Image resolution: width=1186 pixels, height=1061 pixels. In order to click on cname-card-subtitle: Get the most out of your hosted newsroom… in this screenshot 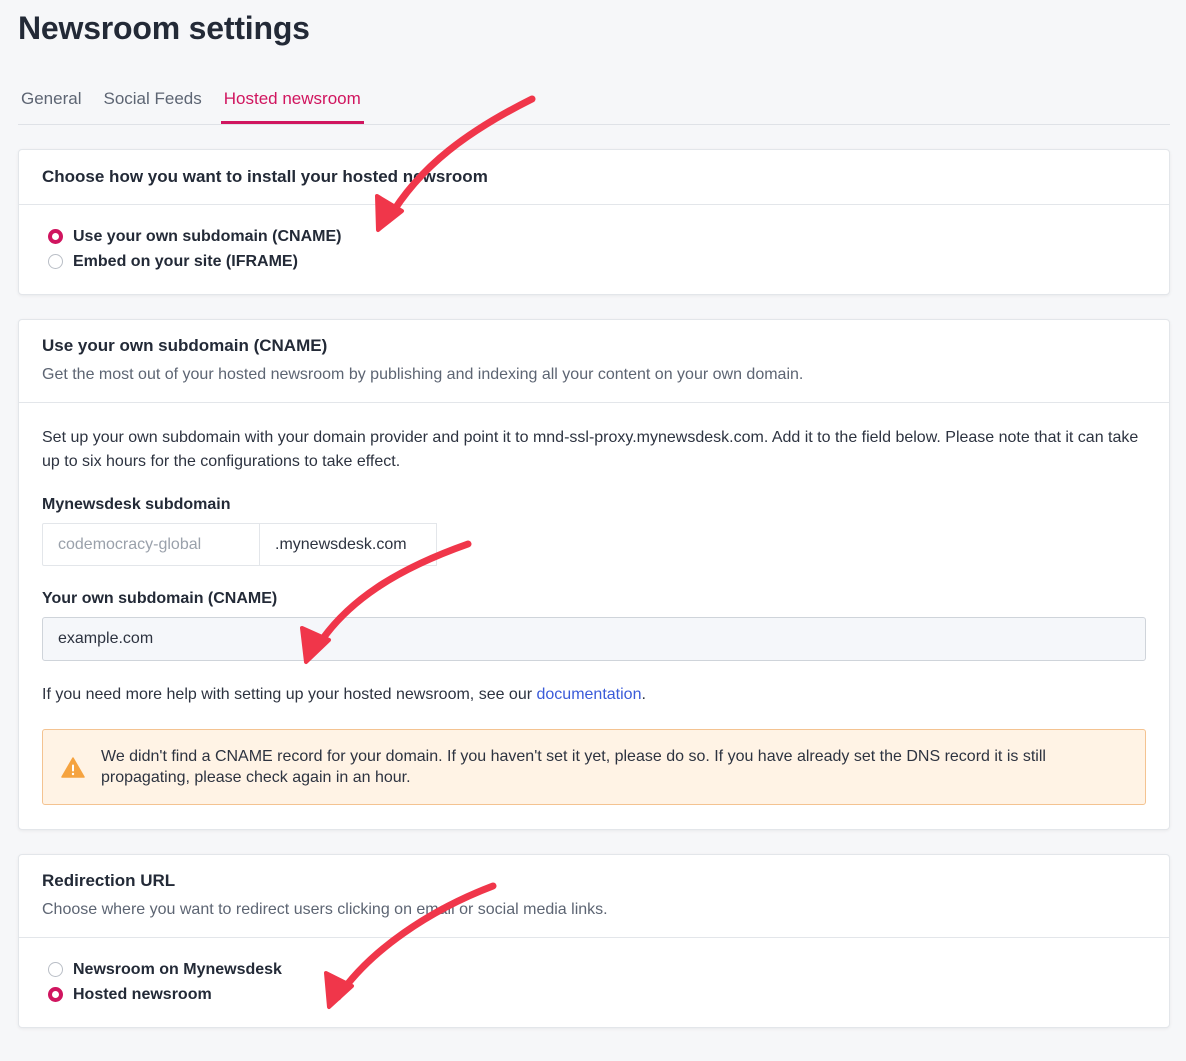, I will do `click(423, 374)`.